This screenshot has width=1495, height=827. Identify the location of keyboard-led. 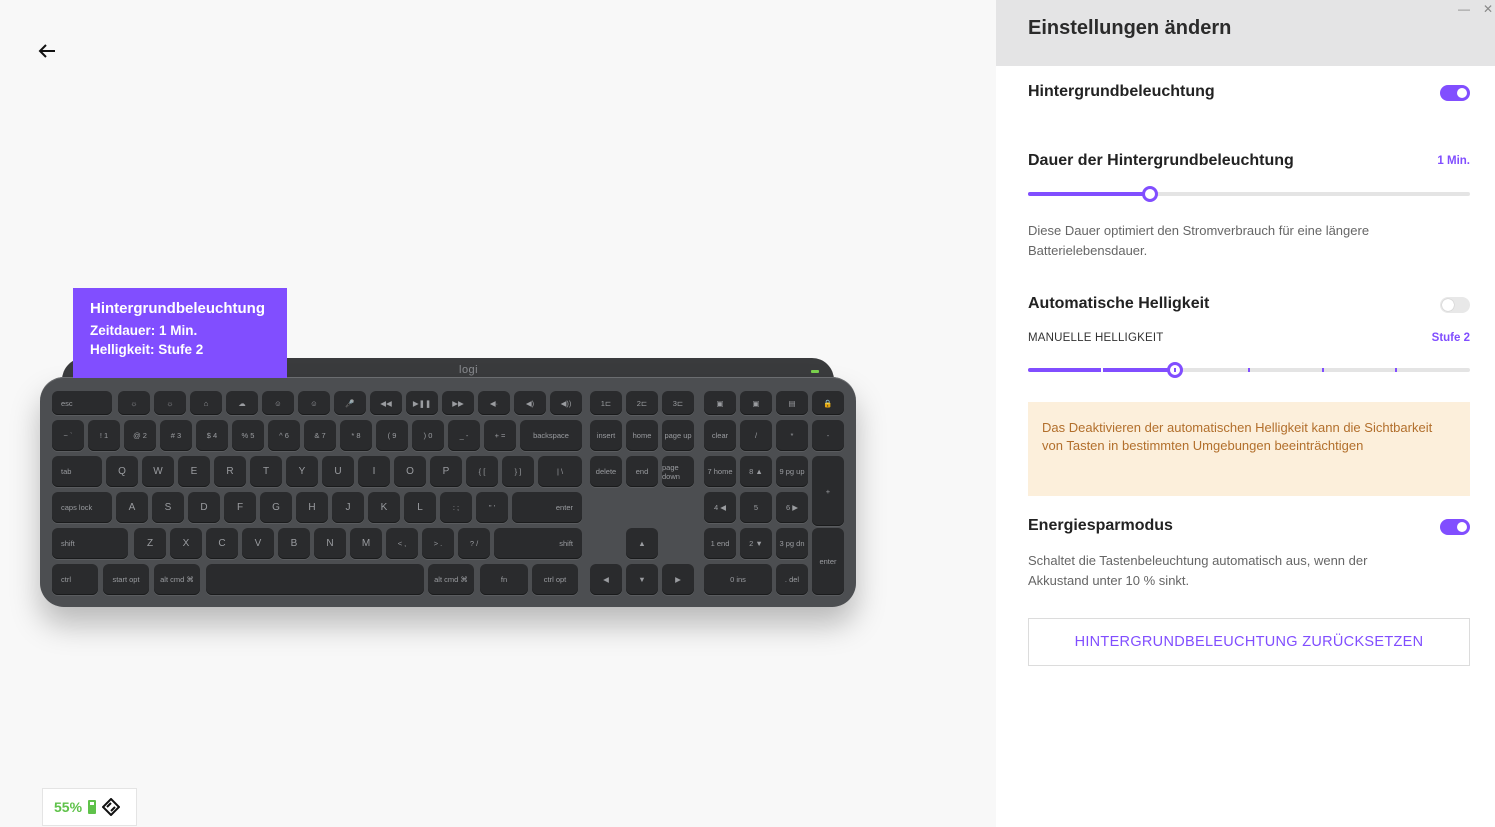
(815, 371).